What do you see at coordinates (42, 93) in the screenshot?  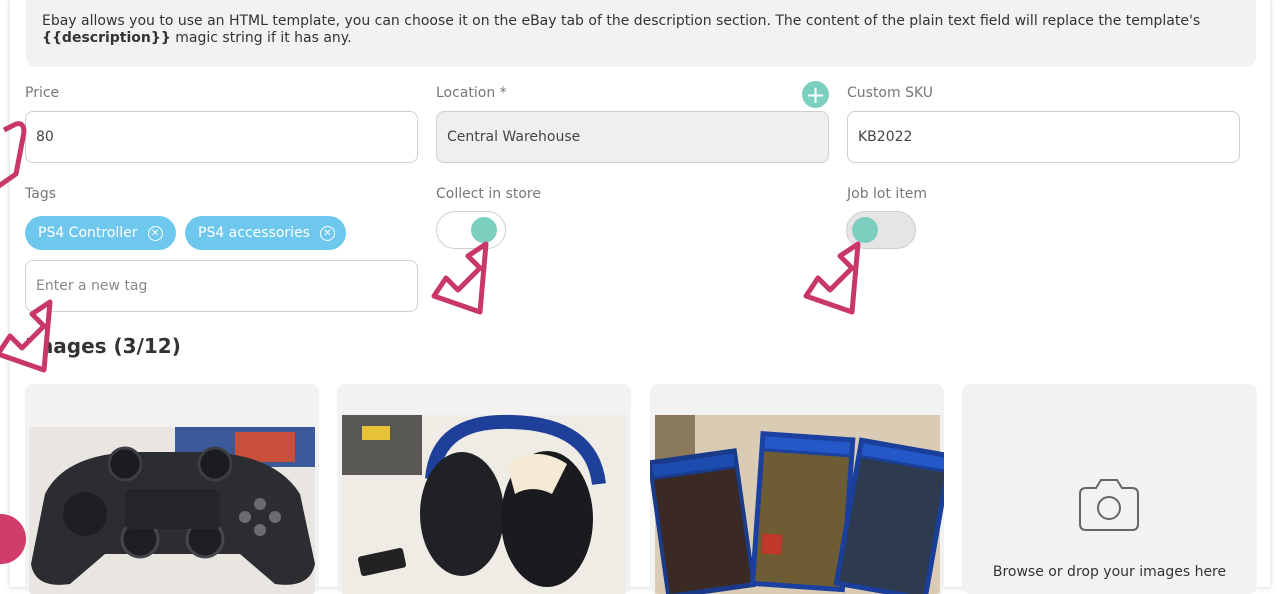 I see `price-label: Price` at bounding box center [42, 93].